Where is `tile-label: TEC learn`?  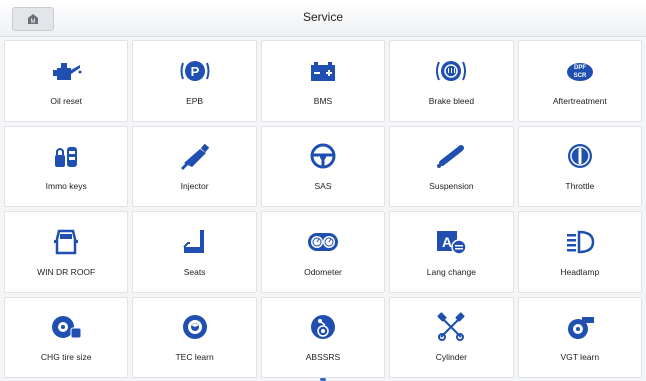 tile-label: TEC learn is located at coordinates (194, 357).